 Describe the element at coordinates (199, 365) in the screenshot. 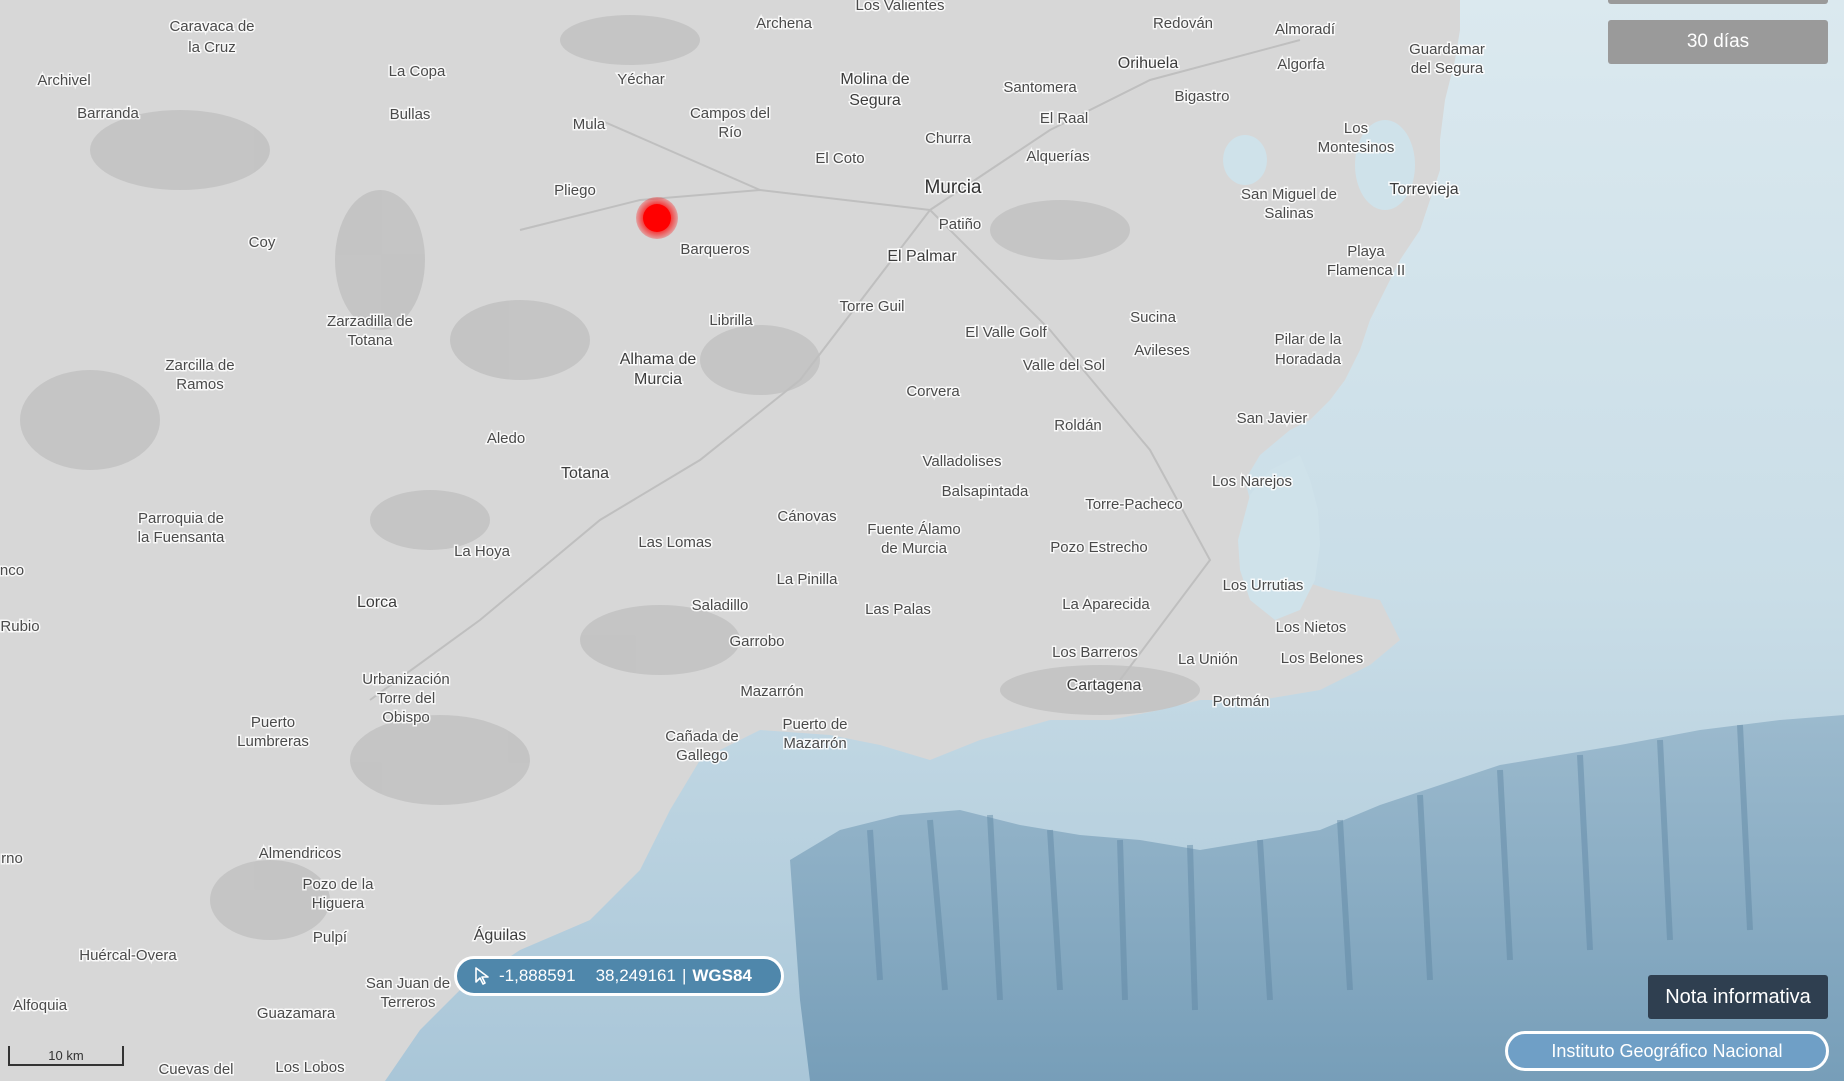

I see `place-label: Zarcilla de` at that location.